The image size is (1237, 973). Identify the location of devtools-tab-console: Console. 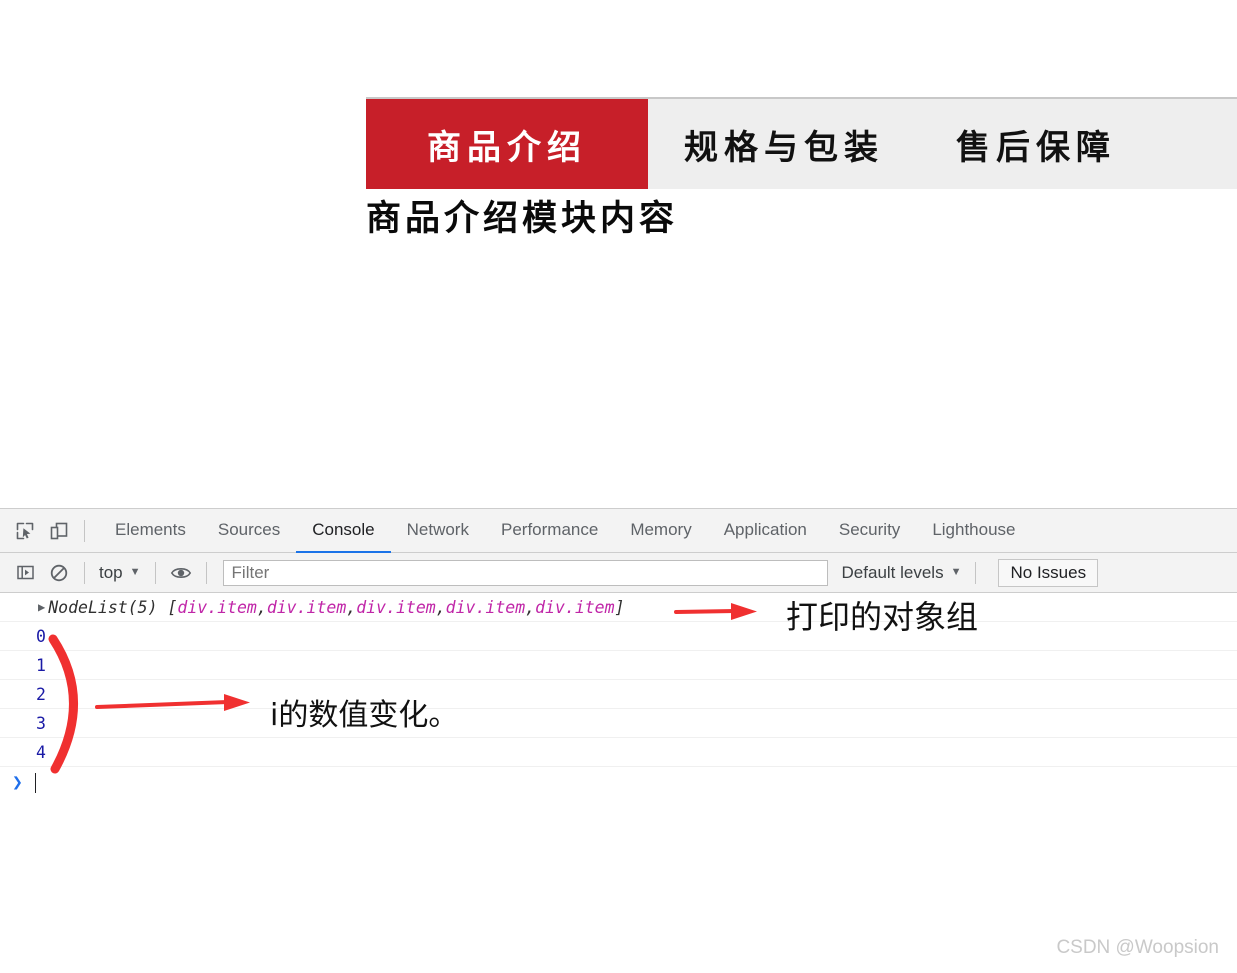
(343, 531).